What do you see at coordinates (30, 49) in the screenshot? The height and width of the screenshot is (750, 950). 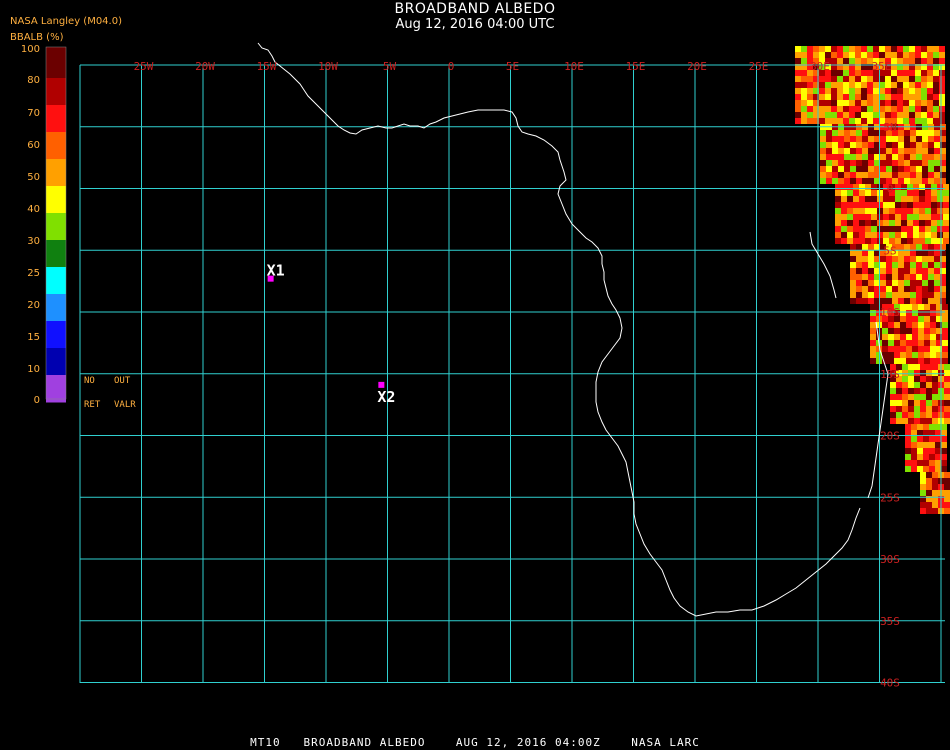 I see `color-scale-label: 100` at bounding box center [30, 49].